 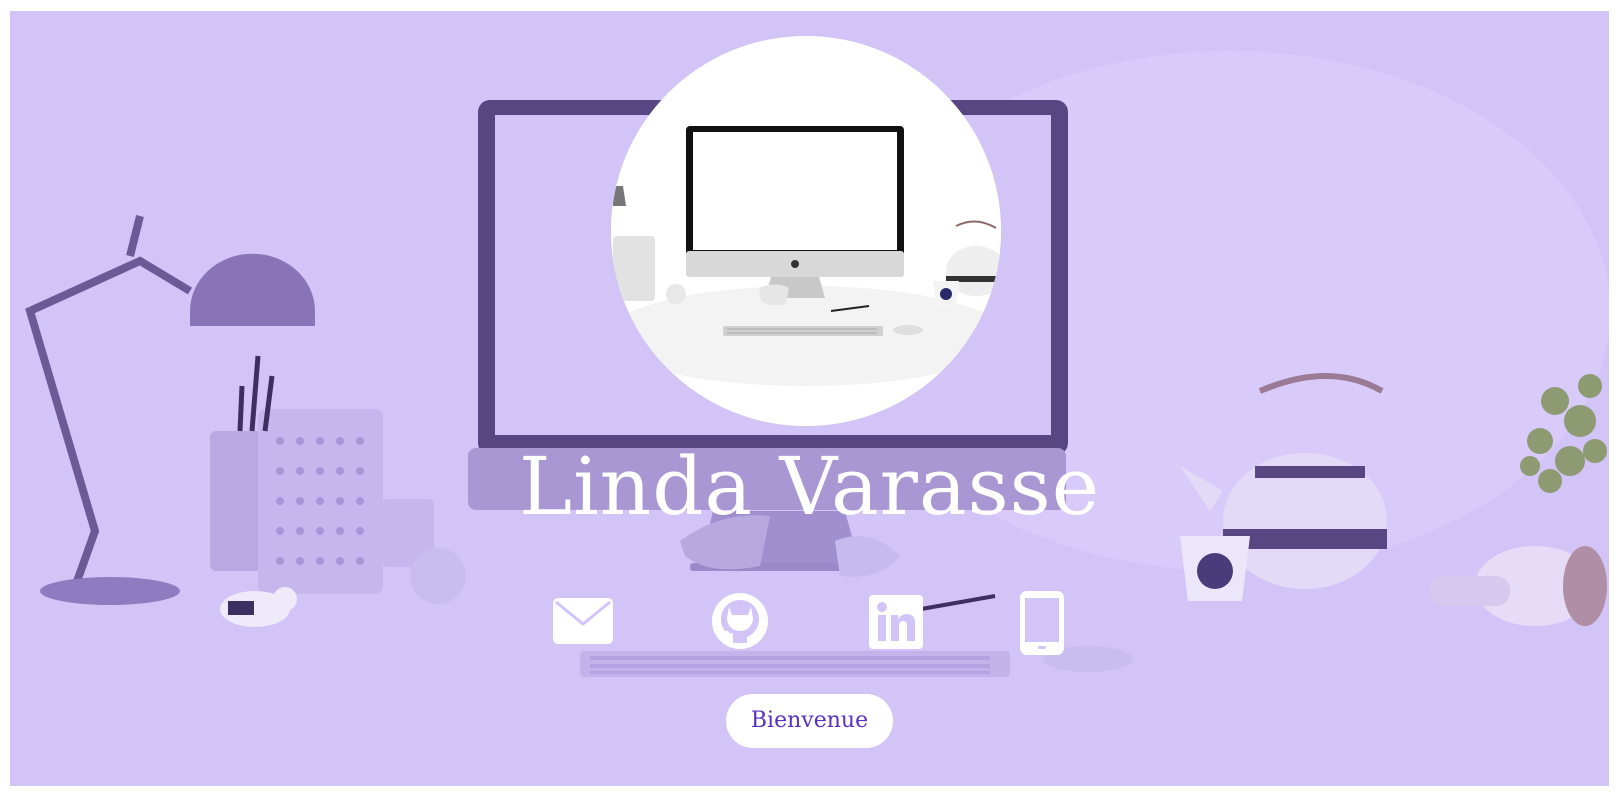 I want to click on mobile-phone-icon, so click(x=1042, y=623).